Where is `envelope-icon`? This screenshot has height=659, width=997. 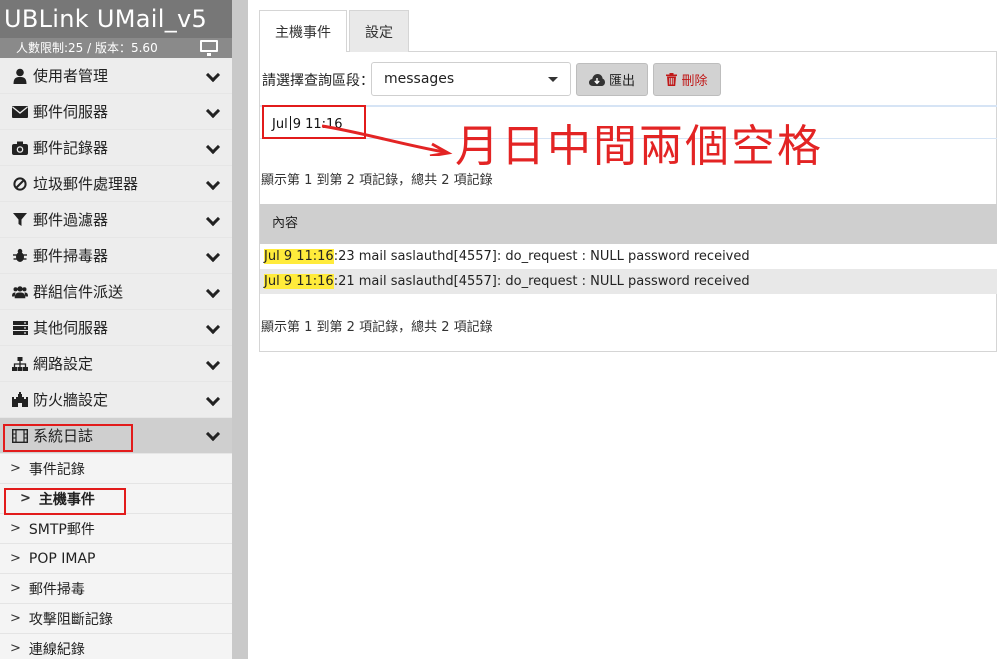
envelope-icon is located at coordinates (20, 112).